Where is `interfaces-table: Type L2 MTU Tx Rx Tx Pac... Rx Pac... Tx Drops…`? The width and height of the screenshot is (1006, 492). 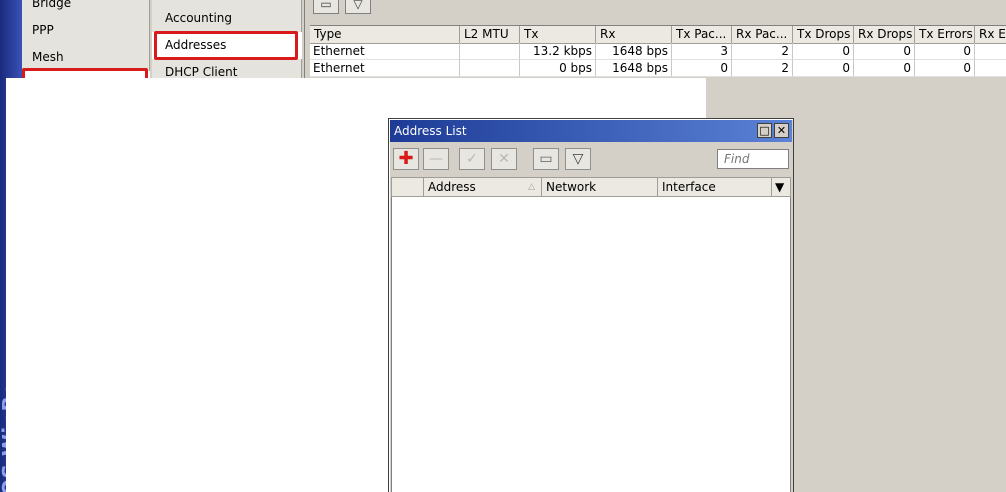
interfaces-table: Type L2 MTU Tx Rx Tx Pac... Rx Pac... Tx Drops… is located at coordinates (658, 51).